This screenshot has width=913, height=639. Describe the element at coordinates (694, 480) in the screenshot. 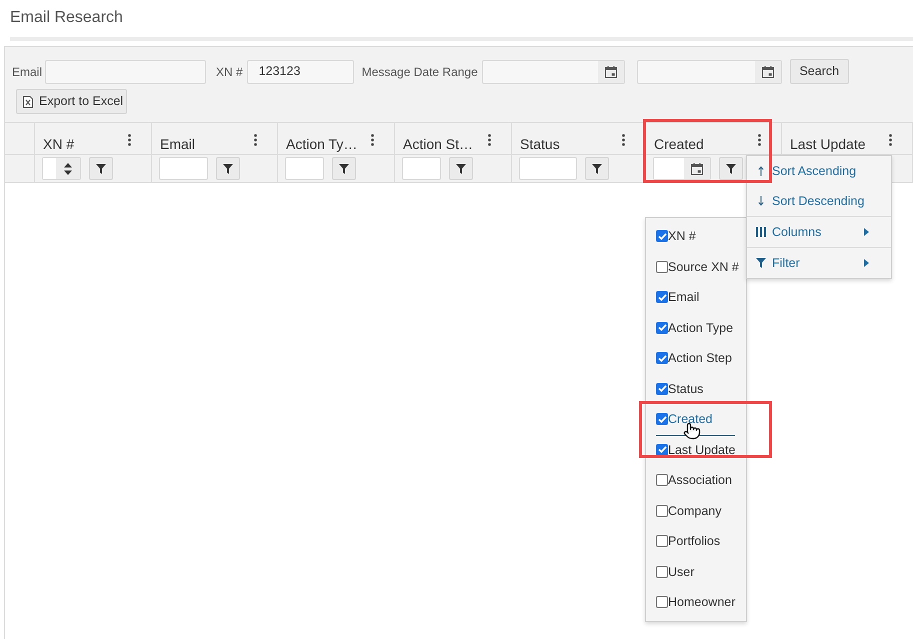

I see `column-toggle: Association` at that location.